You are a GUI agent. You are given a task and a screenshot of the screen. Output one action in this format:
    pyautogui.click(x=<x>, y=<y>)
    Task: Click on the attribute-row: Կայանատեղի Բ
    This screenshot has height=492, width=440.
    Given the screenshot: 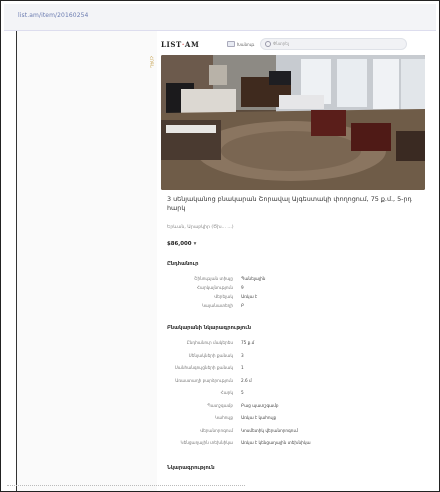 What is the action you would take?
    pyautogui.click(x=286, y=307)
    